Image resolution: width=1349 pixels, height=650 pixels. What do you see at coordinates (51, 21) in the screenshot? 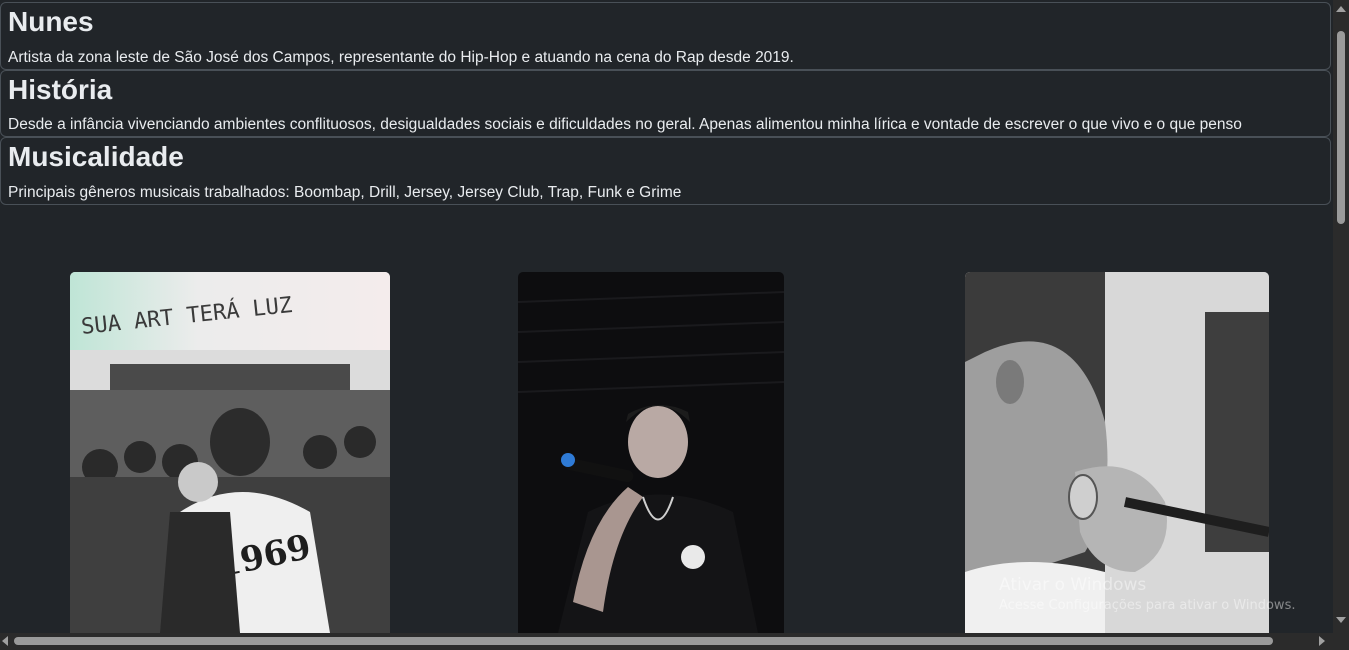
I see `section-title: Nunes` at bounding box center [51, 21].